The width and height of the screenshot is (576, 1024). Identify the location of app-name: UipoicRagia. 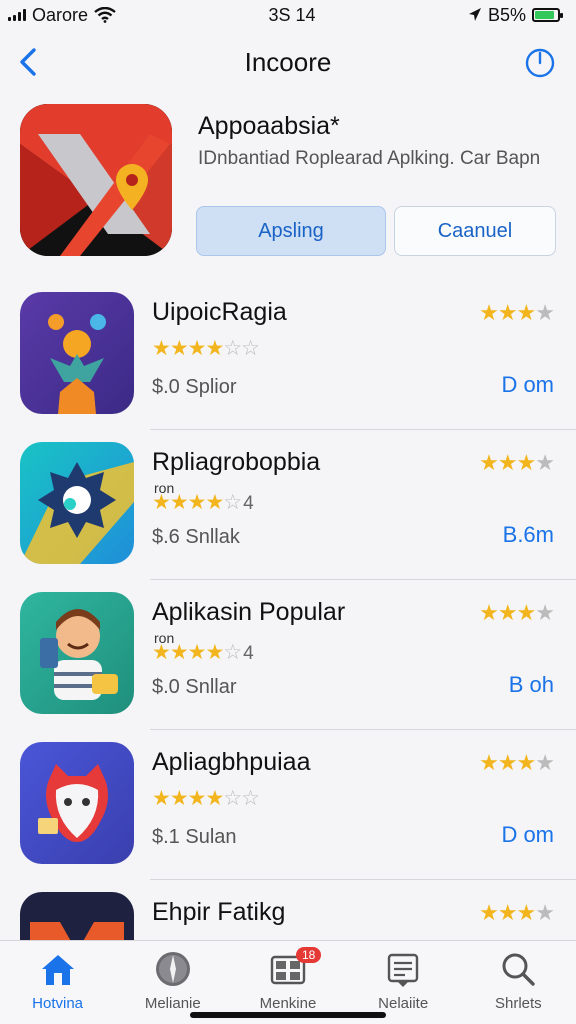
(219, 312).